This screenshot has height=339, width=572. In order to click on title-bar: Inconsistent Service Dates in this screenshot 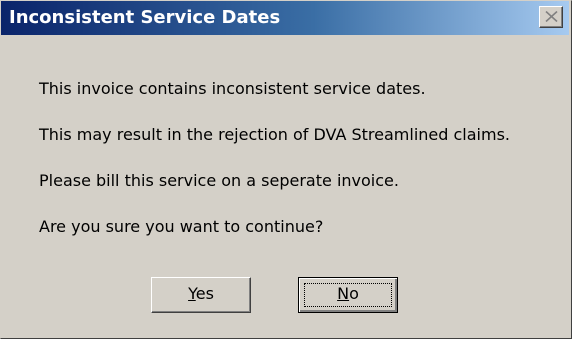, I will do `click(285, 18)`.